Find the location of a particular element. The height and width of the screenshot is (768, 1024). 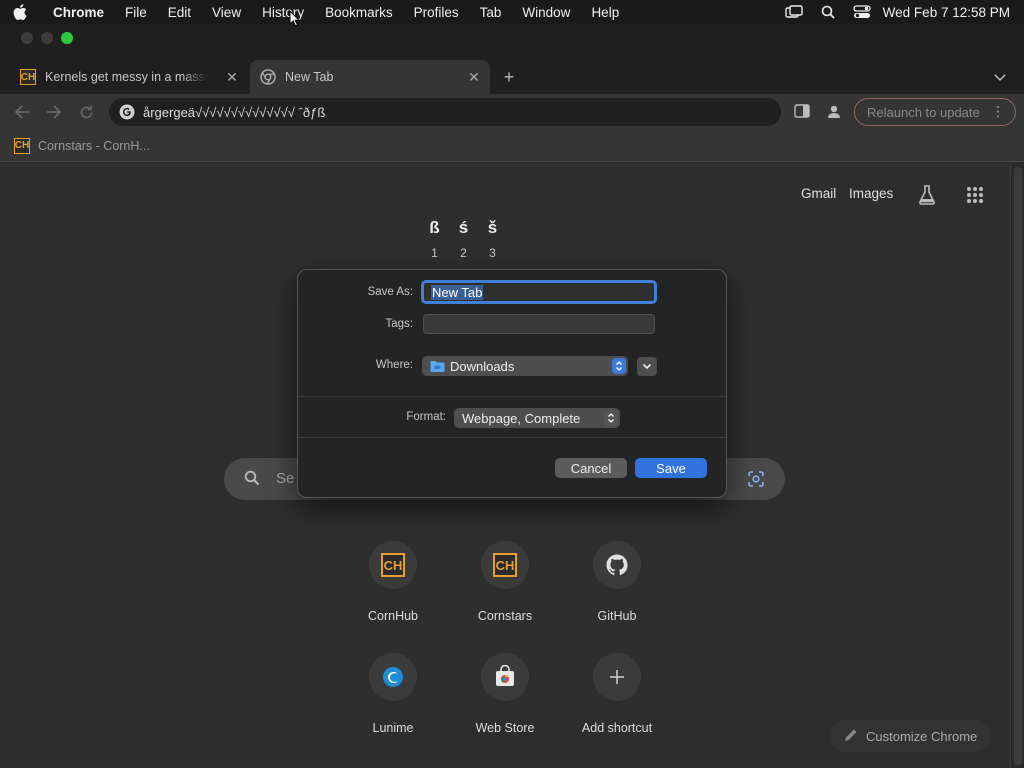

ntp-logo-characters: ß 1 ś 2 š 3 is located at coordinates (463, 239).